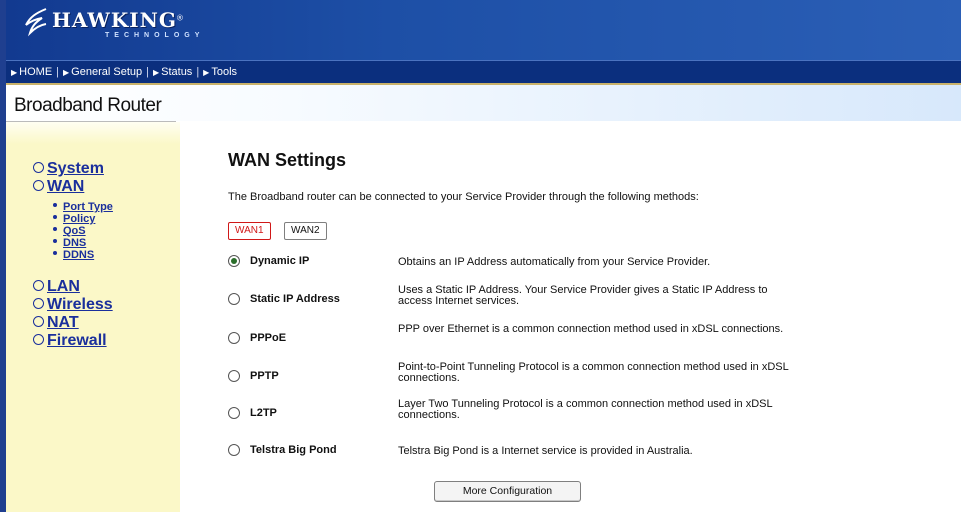 This screenshot has height=512, width=961. Describe the element at coordinates (63, 286) in the screenshot. I see `sidebar-item-lan-label: LAN` at that location.